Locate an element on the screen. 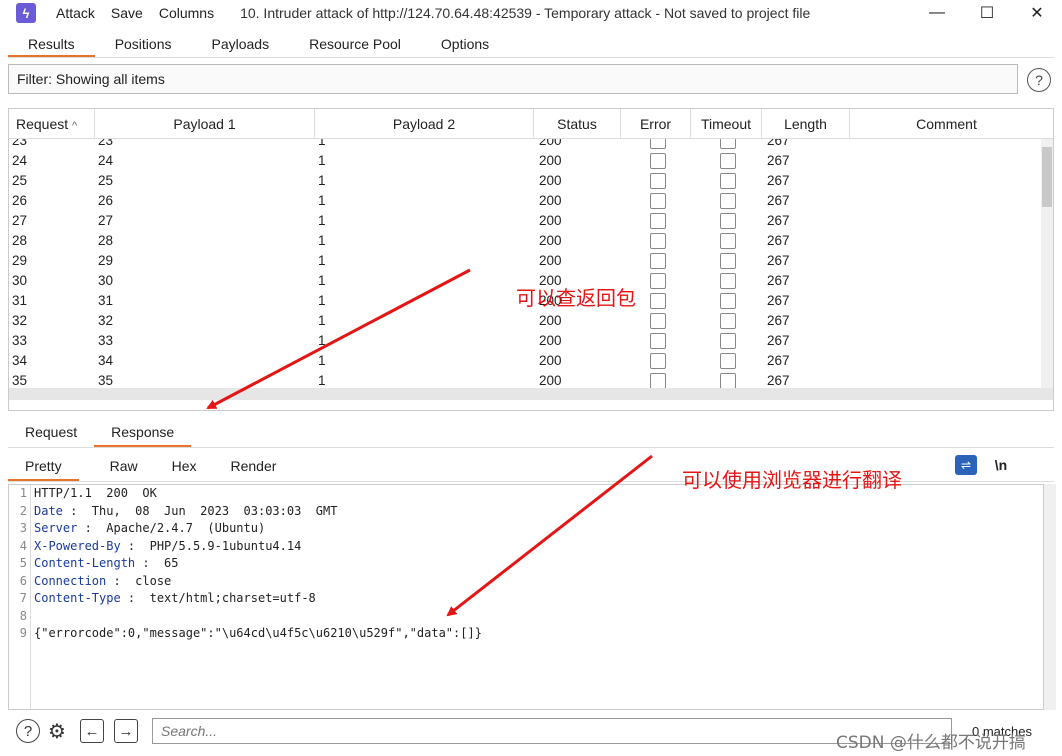 The width and height of the screenshot is (1062, 756). table-row: 29 29 1 200 267 is located at coordinates (531, 261).